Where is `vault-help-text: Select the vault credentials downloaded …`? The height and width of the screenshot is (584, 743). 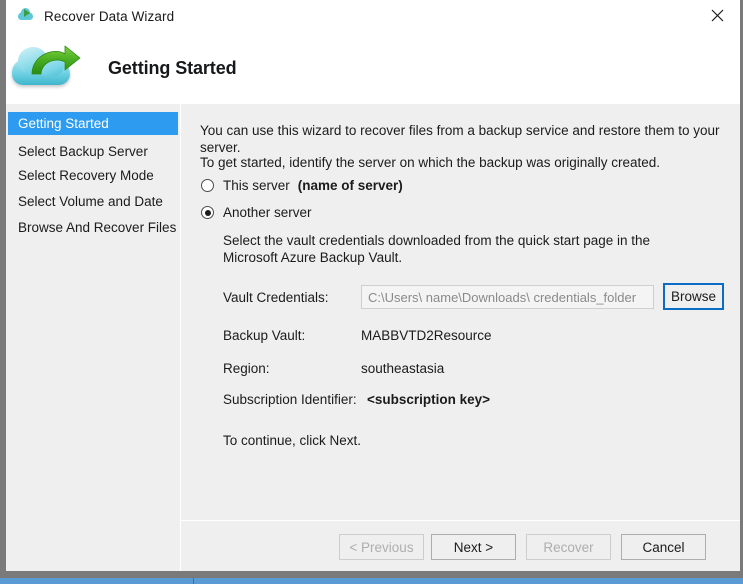
vault-help-text: Select the vault credentials downloaded … is located at coordinates (437, 249).